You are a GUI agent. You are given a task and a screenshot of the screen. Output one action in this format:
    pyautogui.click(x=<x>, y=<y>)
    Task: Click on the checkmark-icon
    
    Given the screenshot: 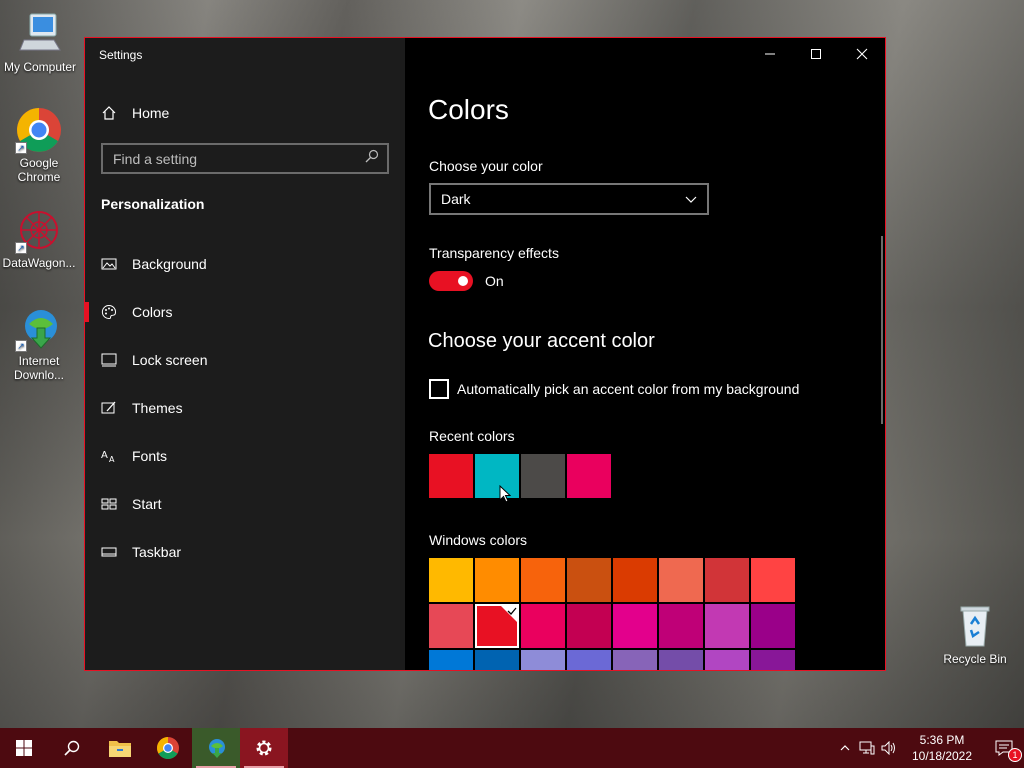 What is the action you would take?
    pyautogui.click(x=509, y=614)
    